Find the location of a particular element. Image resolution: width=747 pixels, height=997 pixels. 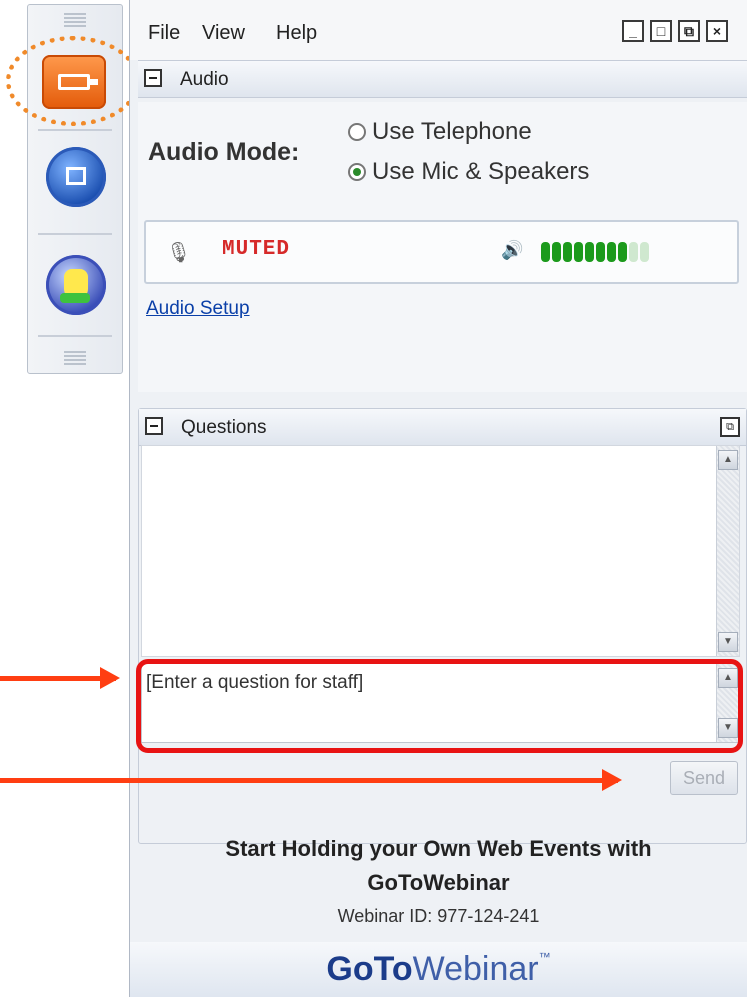

screen-share-icon is located at coordinates (76, 177).